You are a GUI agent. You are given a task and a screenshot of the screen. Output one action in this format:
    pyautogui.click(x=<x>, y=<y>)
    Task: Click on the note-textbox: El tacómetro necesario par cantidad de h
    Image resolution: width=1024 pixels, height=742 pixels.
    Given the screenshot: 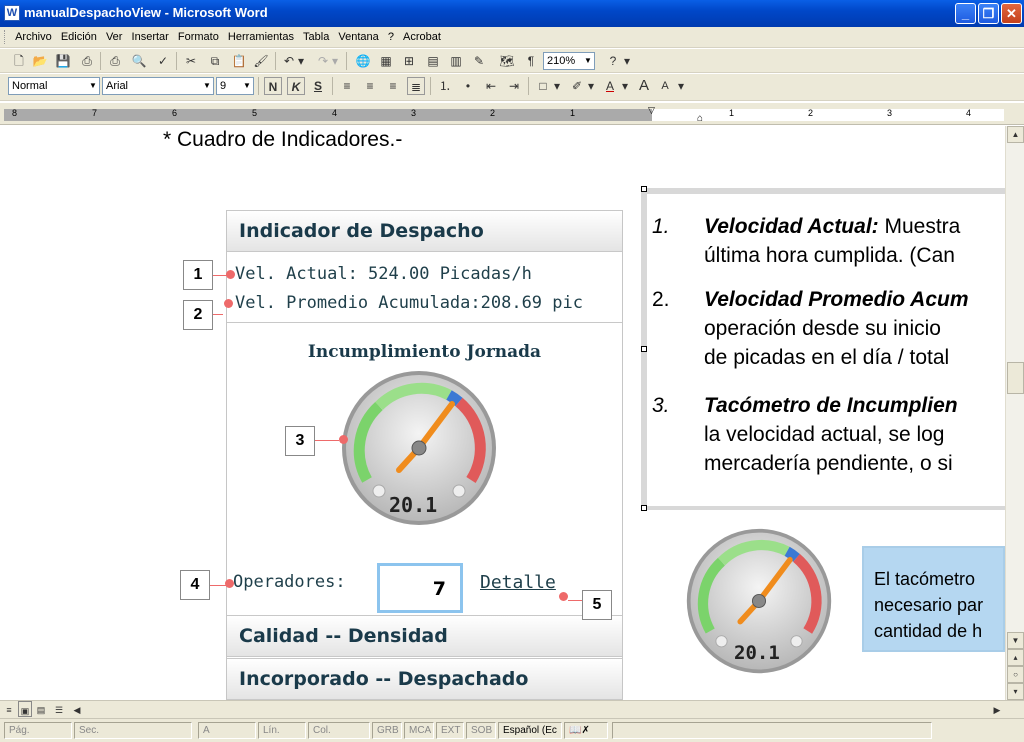 What is the action you would take?
    pyautogui.click(x=933, y=599)
    